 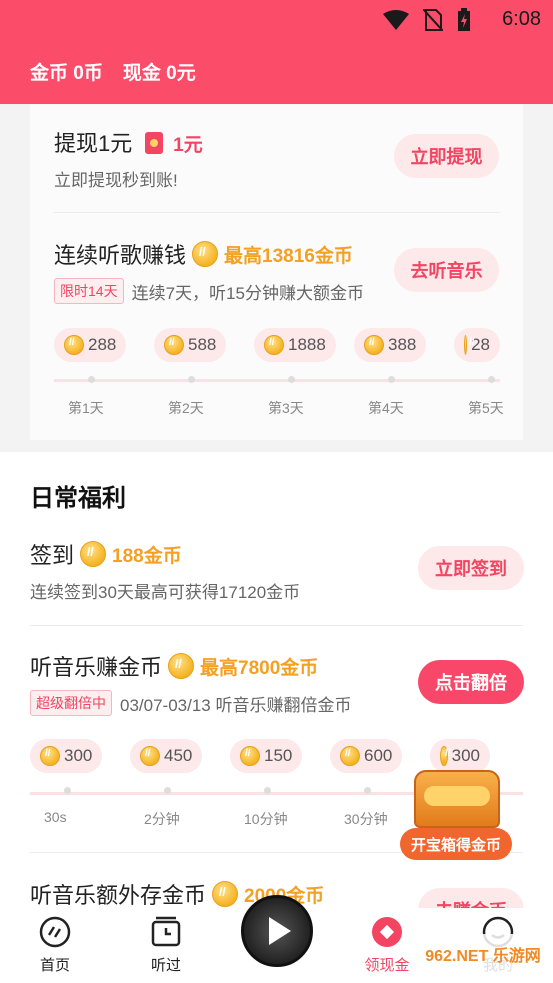 I want to click on tab-label: 首页, so click(x=54, y=965).